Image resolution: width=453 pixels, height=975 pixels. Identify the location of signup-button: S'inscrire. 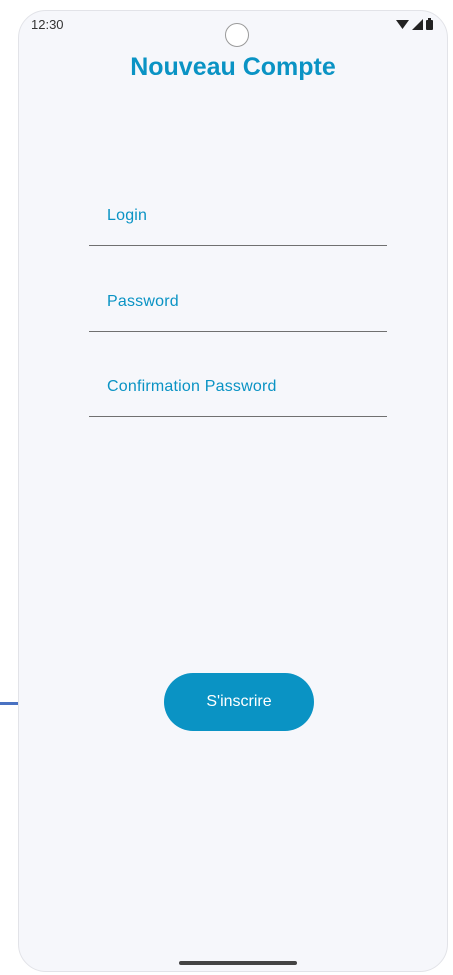
(239, 702).